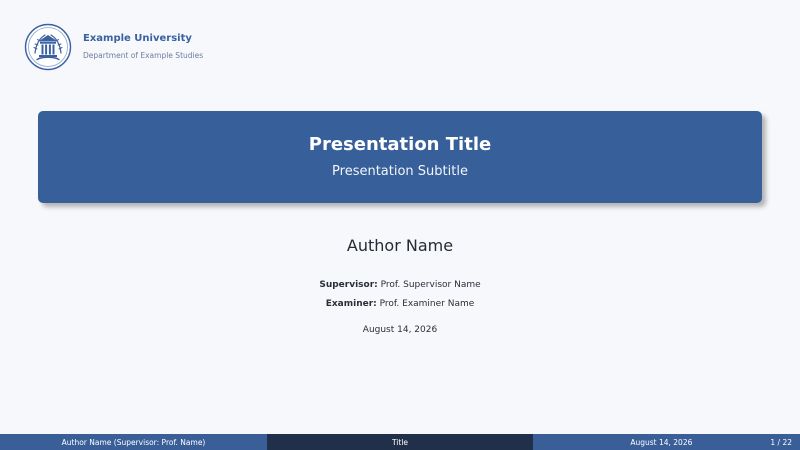 This screenshot has height=450, width=800. What do you see at coordinates (661, 442) in the screenshot?
I see `footer-date: August 14, 2026` at bounding box center [661, 442].